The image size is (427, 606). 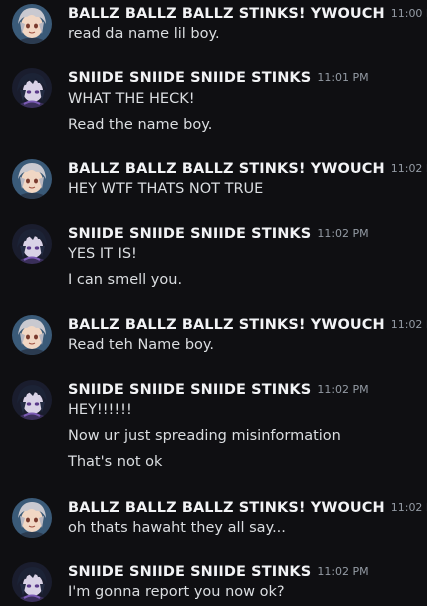 I want to click on message-text: Now ur just spreading misinformation, so click(x=204, y=436).